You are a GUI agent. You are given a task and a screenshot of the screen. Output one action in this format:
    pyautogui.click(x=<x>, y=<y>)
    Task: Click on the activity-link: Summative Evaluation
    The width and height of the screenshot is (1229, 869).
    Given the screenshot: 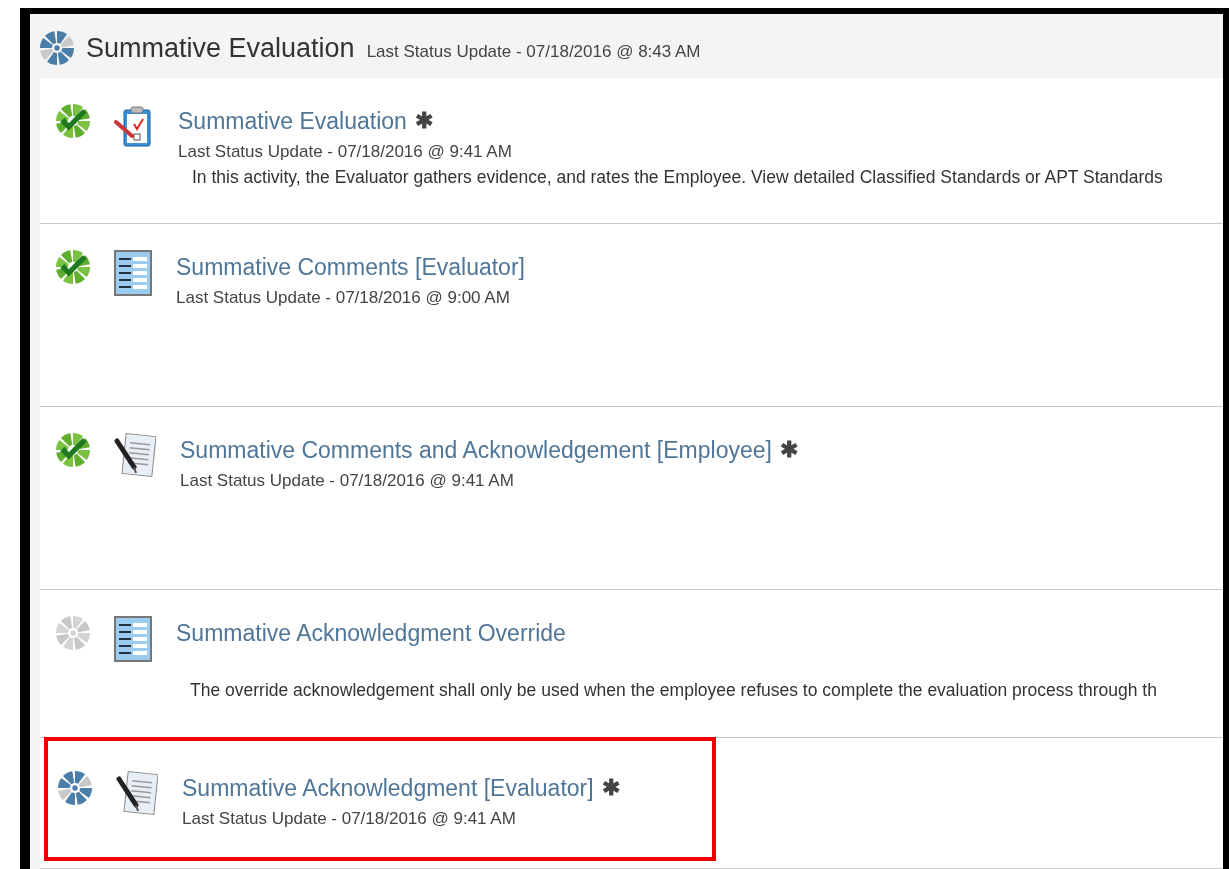 What is the action you would take?
    pyautogui.click(x=292, y=121)
    